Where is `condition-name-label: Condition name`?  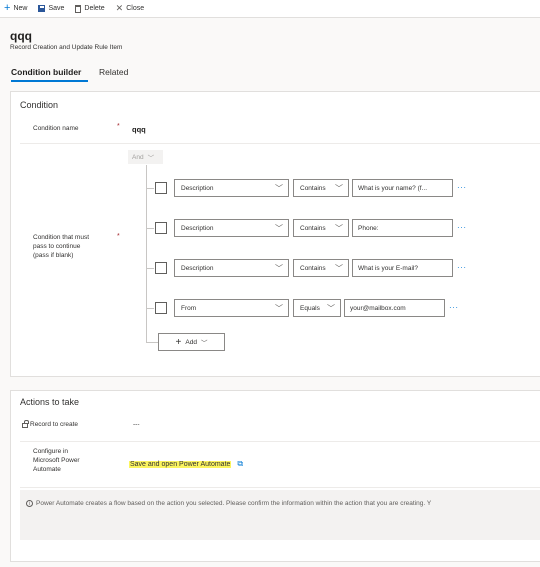
condition-name-label: Condition name is located at coordinates (56, 128).